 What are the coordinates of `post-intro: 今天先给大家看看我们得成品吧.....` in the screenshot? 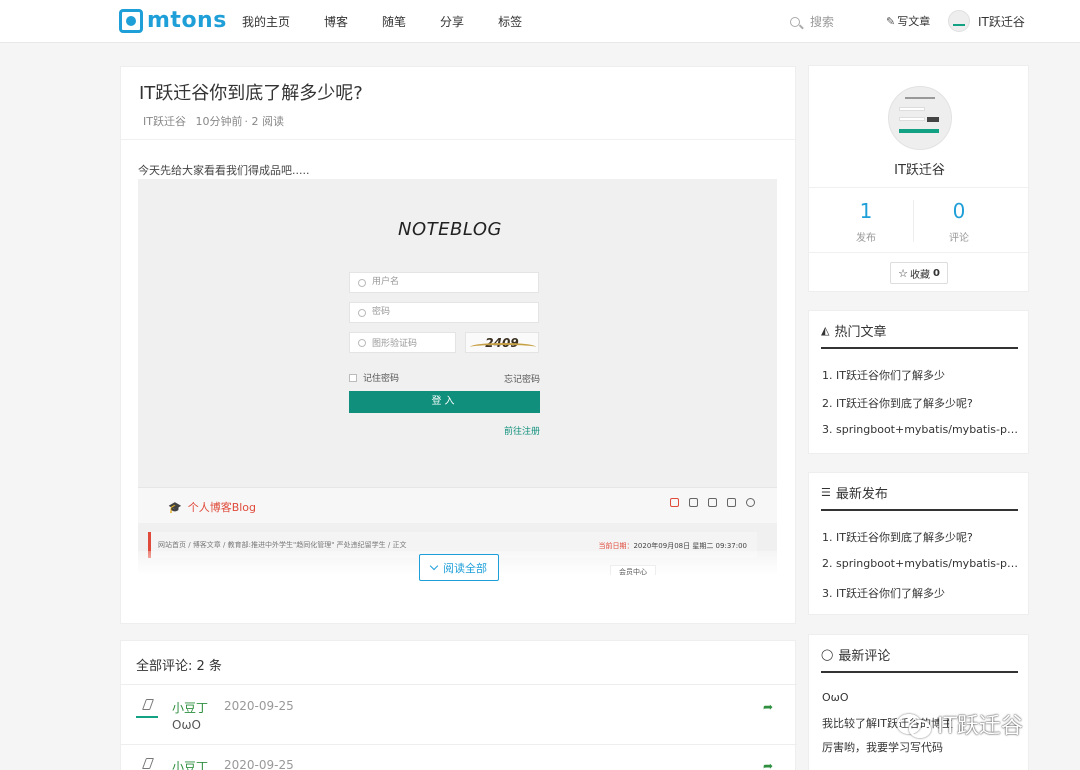 It's located at (224, 170).